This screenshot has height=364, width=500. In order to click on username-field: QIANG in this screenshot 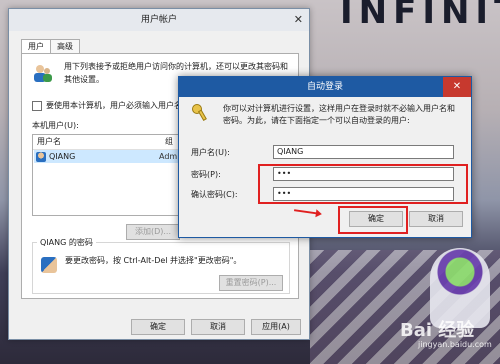, I will do `click(363, 152)`.